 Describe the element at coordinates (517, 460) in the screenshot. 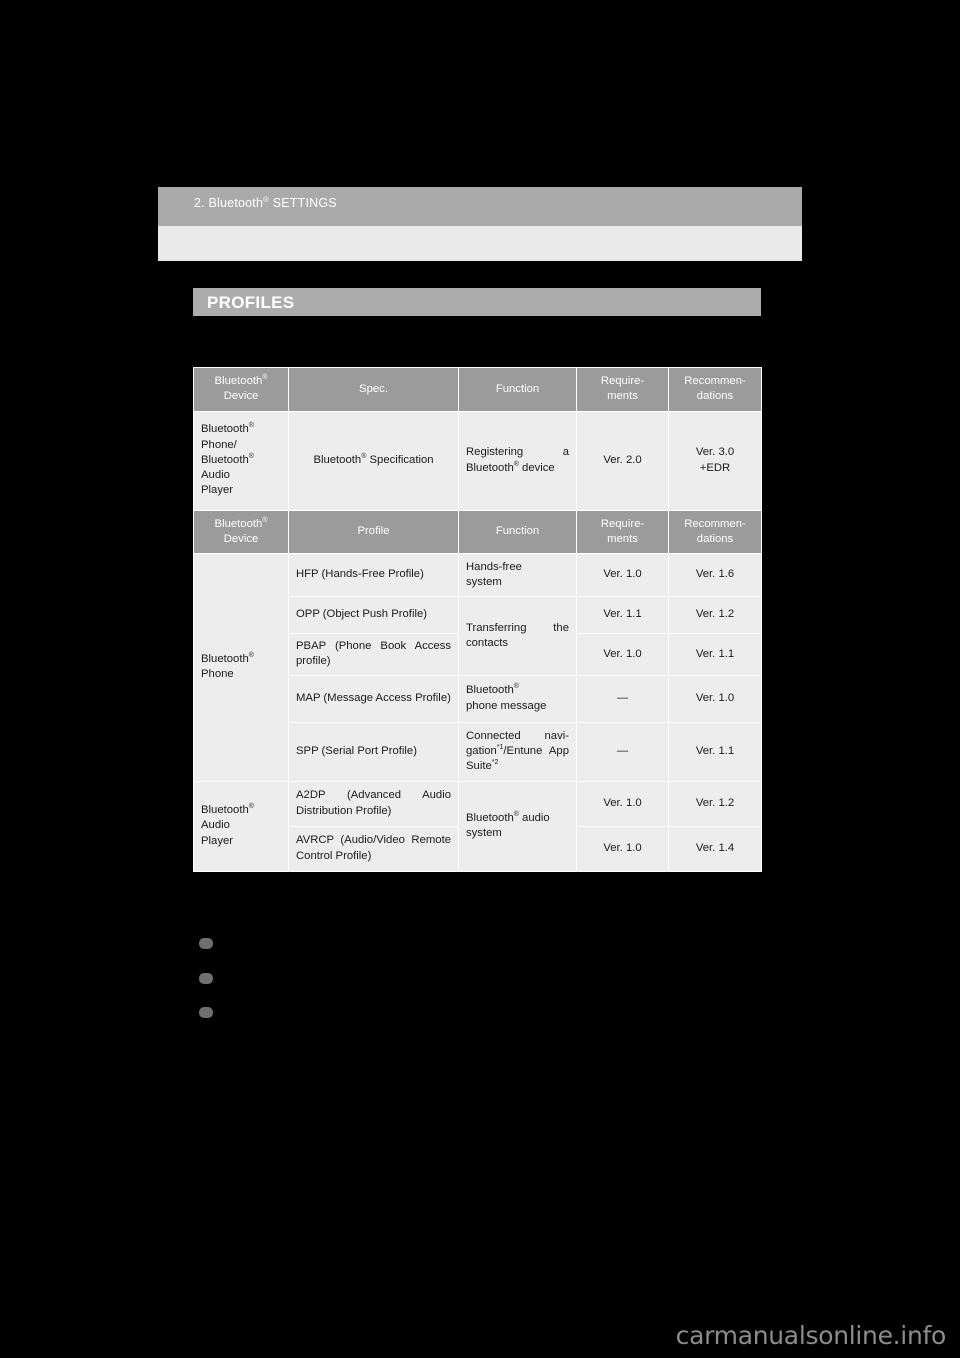

I see `cell-function-registering: Registering a Bluetooth® device` at that location.